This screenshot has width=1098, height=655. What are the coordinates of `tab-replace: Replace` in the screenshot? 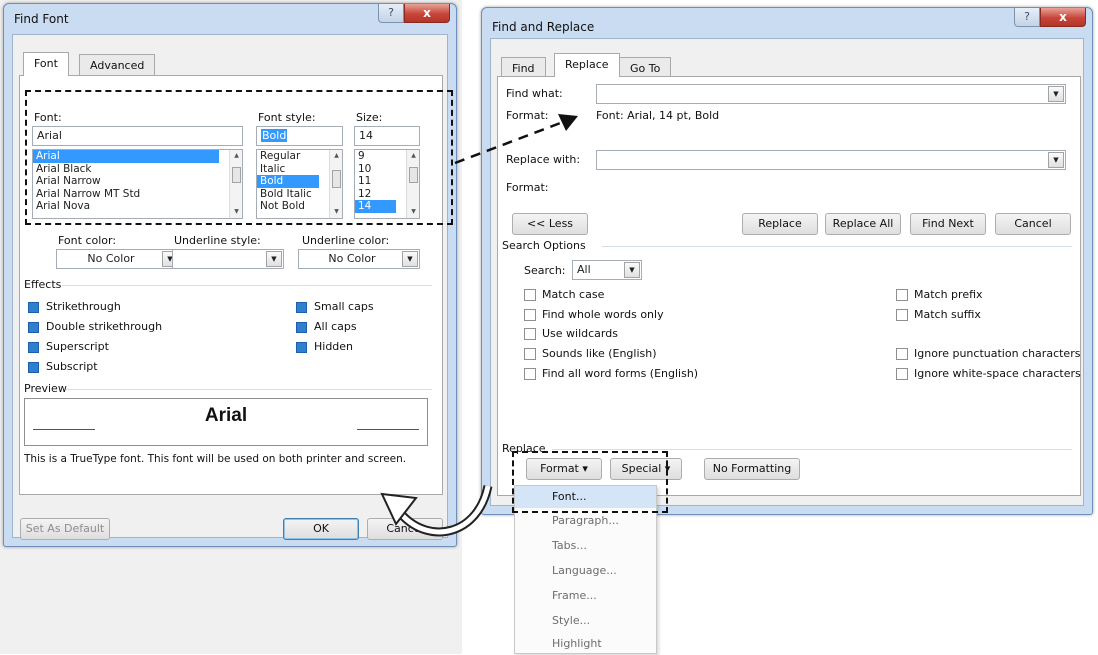 It's located at (587, 65).